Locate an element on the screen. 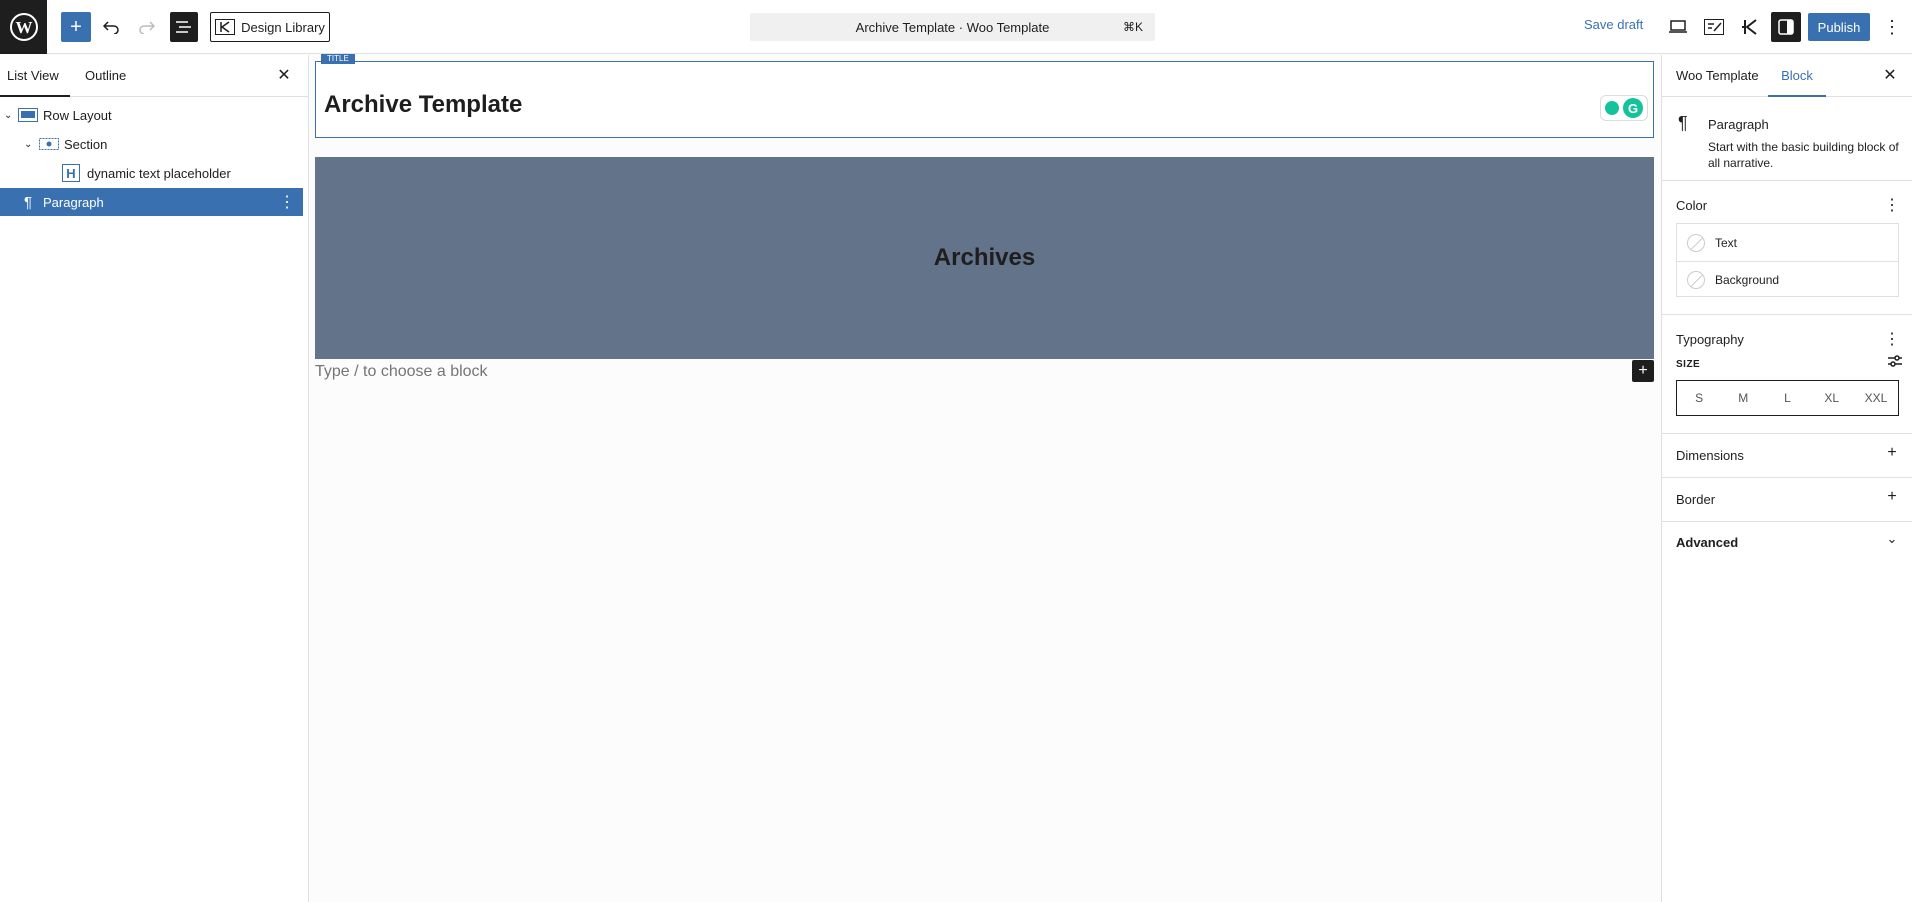  document-title: Archive Template · Woo Template is located at coordinates (952, 27).